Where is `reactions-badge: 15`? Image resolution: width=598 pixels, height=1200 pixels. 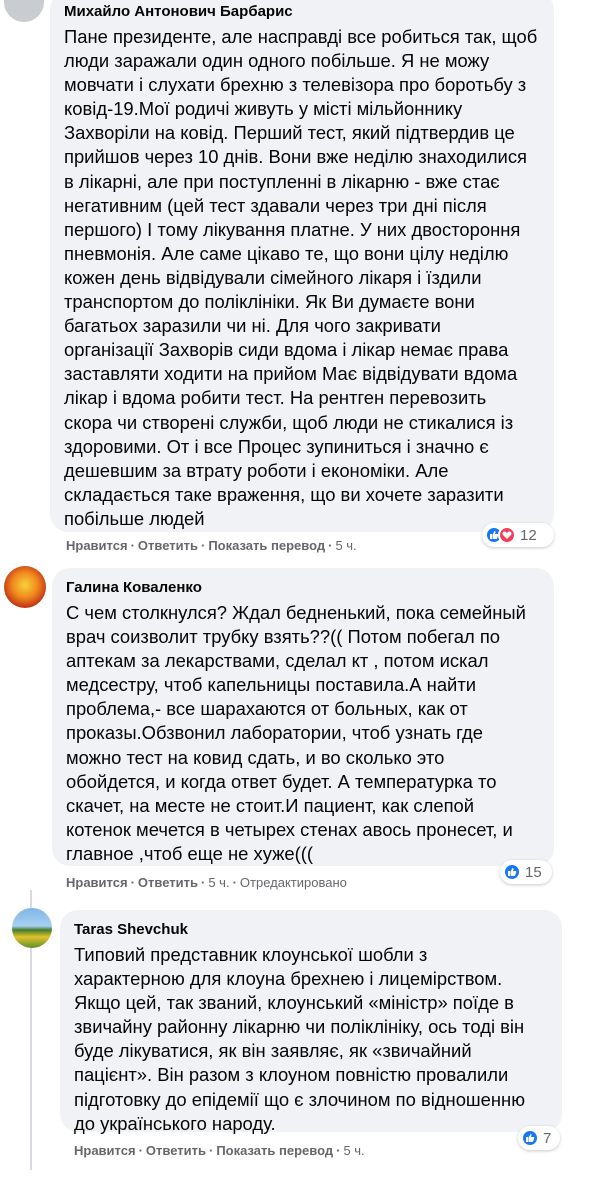 reactions-badge: 15 is located at coordinates (526, 872).